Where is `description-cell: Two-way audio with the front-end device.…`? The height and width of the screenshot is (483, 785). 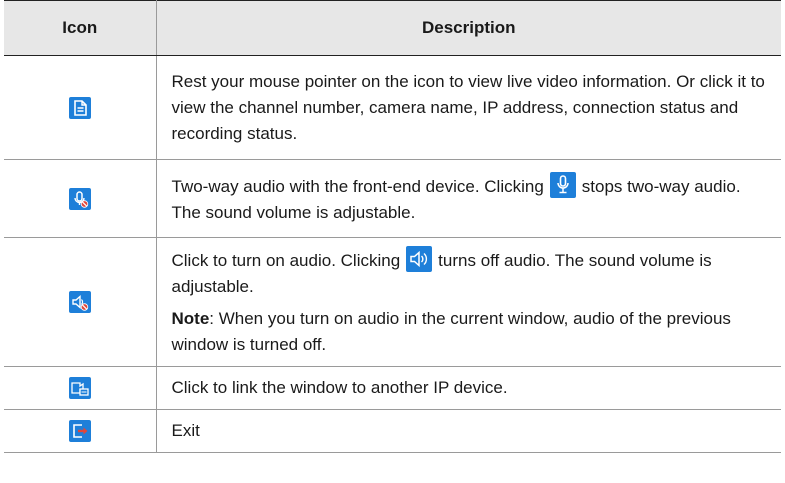 description-cell: Two-way audio with the front-end device.… is located at coordinates (468, 198).